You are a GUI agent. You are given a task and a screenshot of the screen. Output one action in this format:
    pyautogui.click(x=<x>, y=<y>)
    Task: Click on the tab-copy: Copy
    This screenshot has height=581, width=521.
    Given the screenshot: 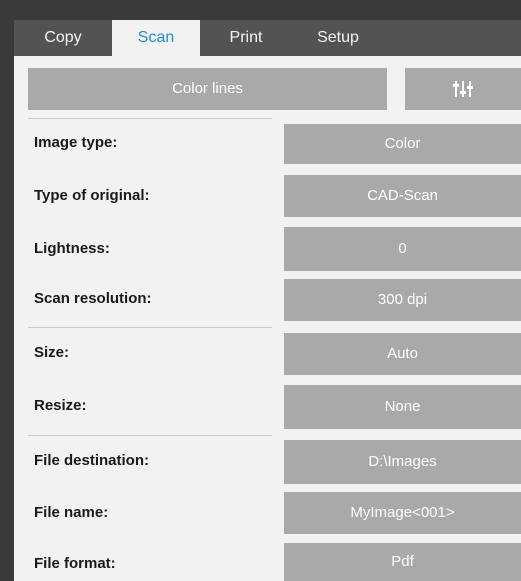 What is the action you would take?
    pyautogui.click(x=63, y=38)
    